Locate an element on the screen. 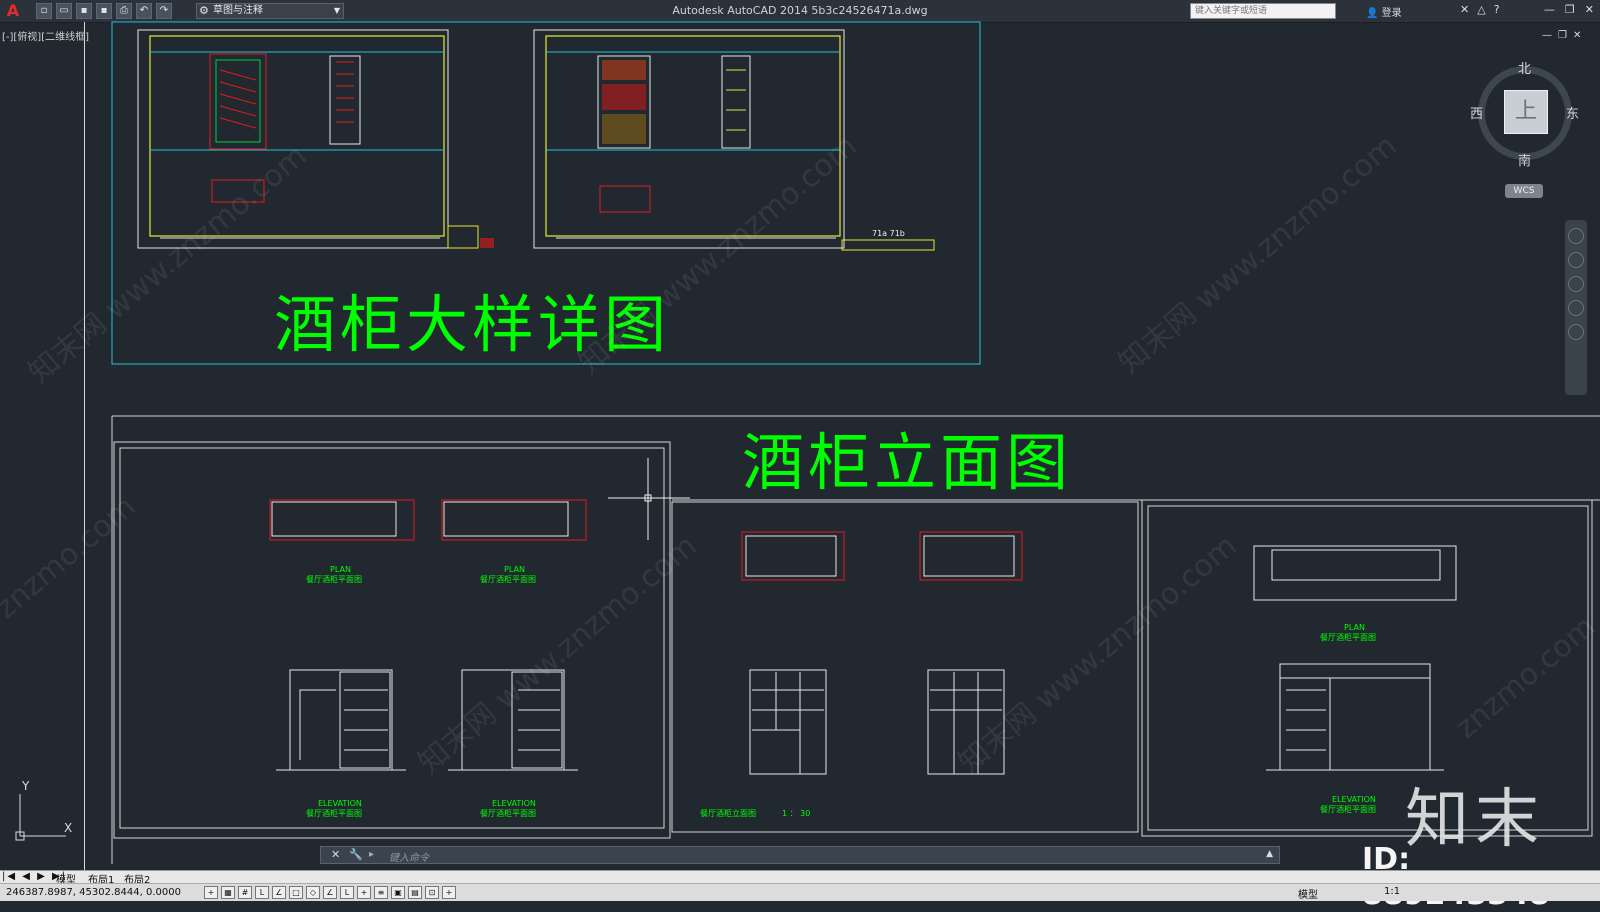 The height and width of the screenshot is (912, 1600). plan-cn-label-2: 餐厅酒柜平面图 is located at coordinates (508, 579).